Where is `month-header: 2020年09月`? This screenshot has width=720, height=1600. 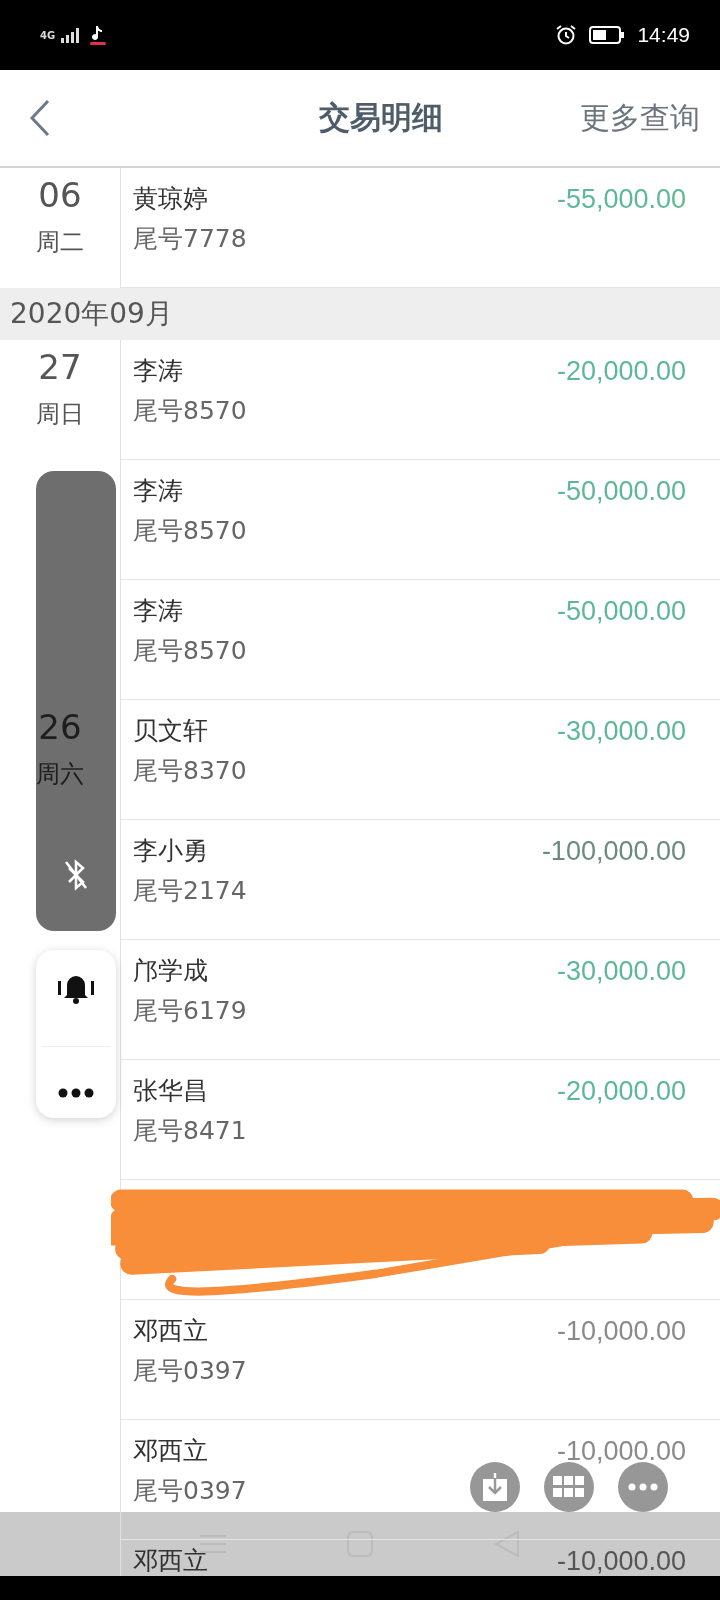 month-header: 2020年09月 is located at coordinates (360, 314).